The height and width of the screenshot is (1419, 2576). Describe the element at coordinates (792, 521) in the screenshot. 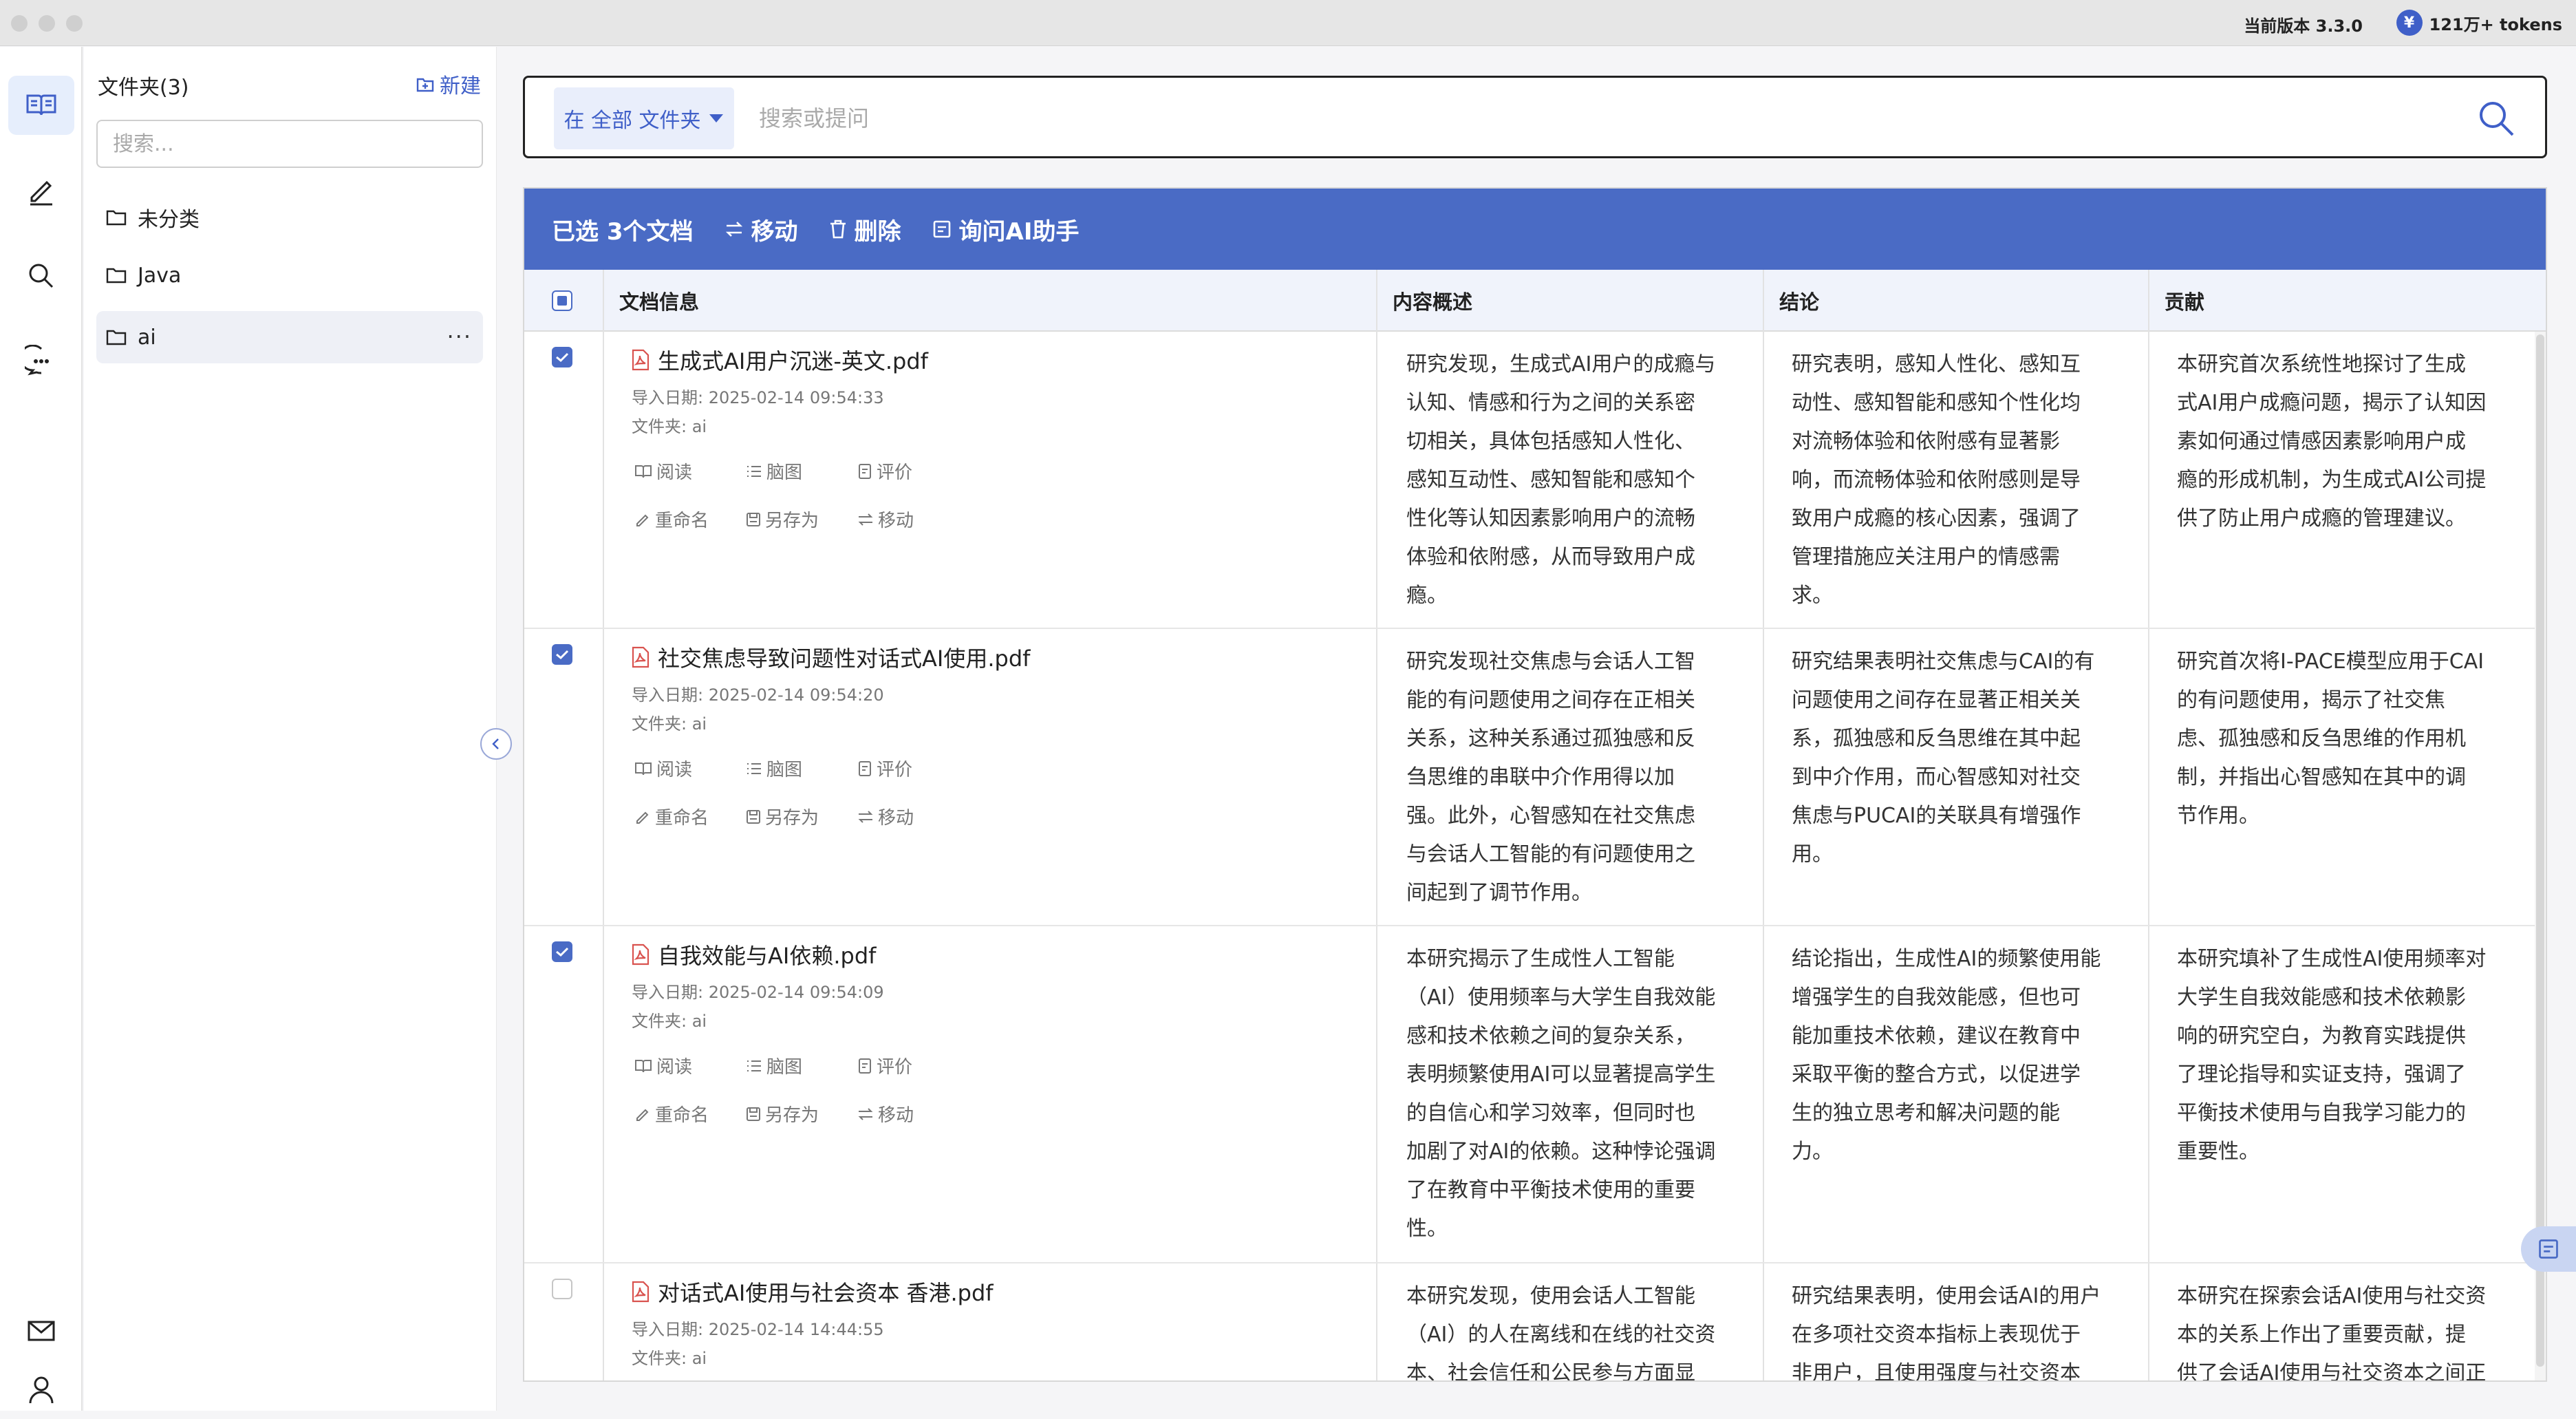

I see `saveas-label: 另存为` at that location.